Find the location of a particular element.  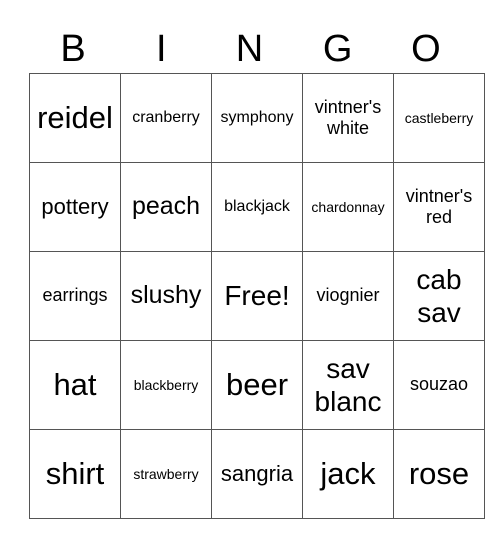

bingo-cell: beer is located at coordinates (257, 385).